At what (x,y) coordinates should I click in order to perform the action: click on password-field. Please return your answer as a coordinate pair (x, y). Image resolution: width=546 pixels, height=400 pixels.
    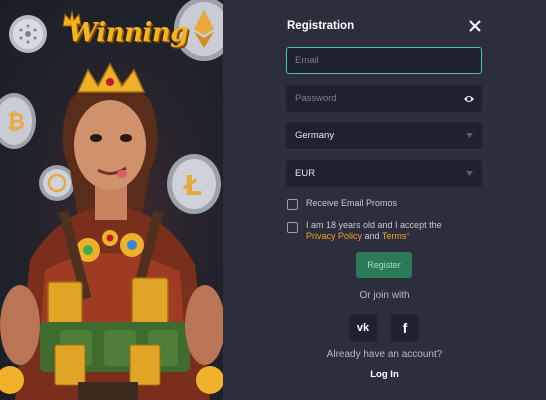
    Looking at the image, I should click on (384, 98).